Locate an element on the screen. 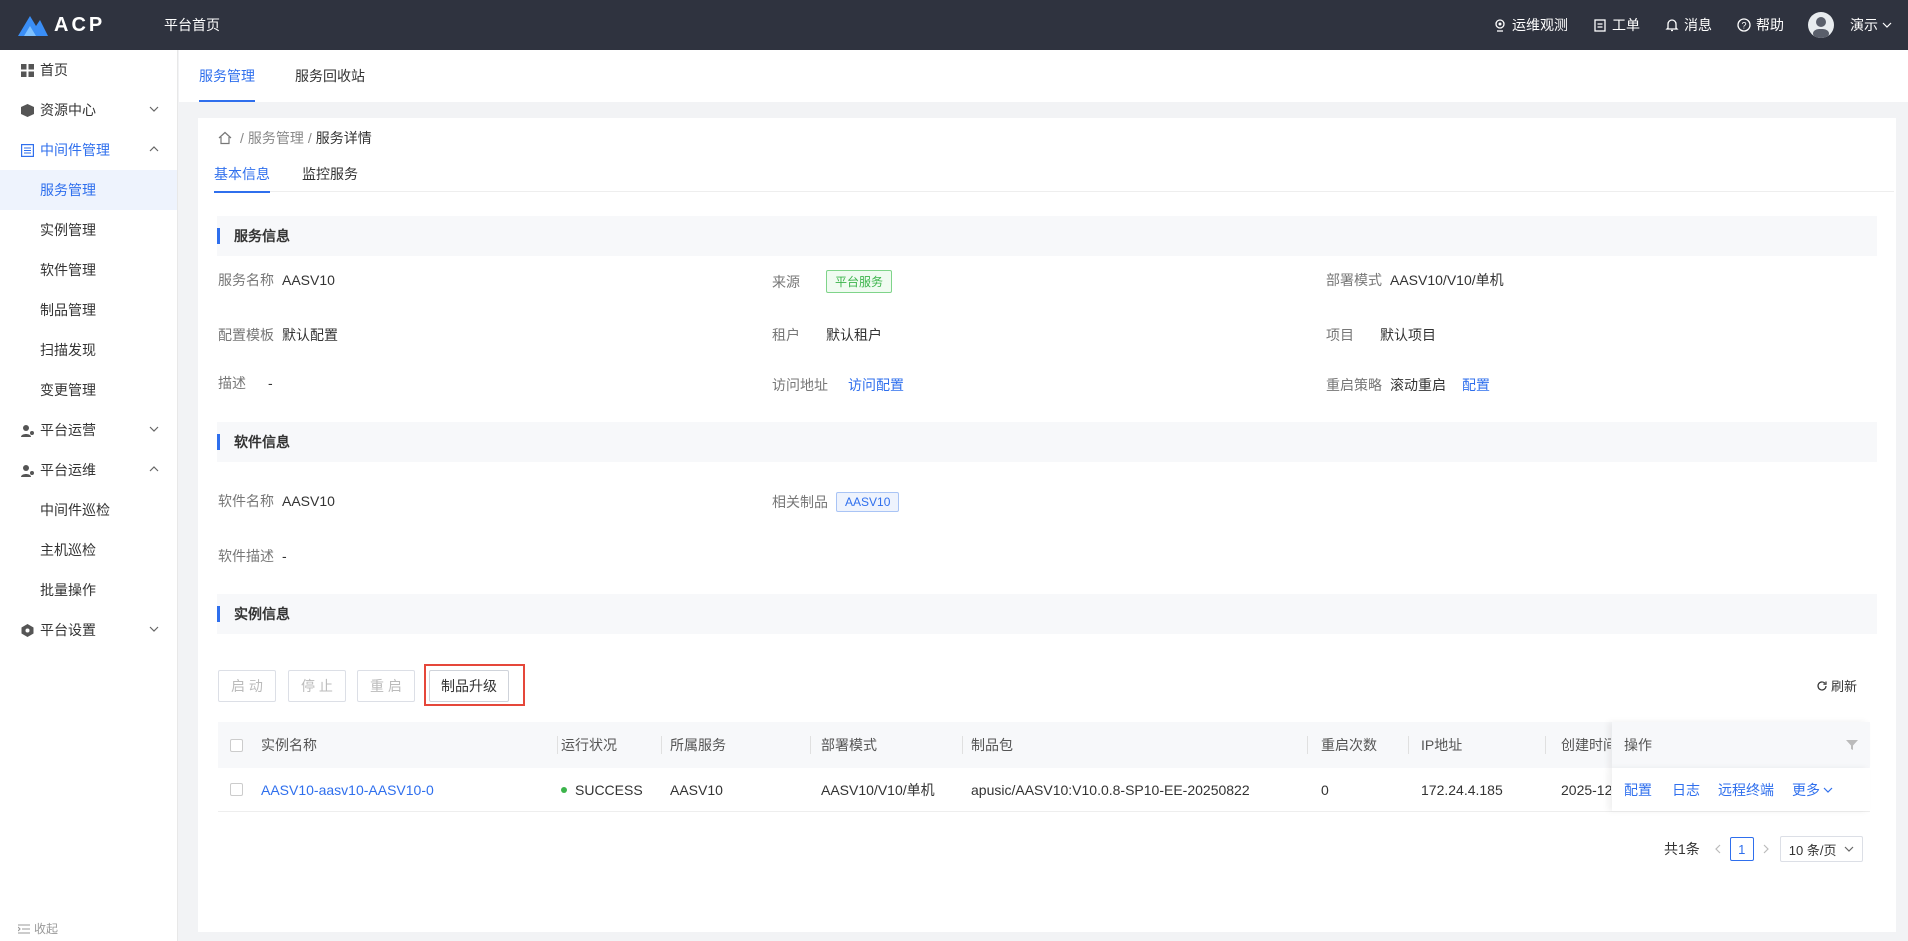  middleware-icon is located at coordinates (27, 150).